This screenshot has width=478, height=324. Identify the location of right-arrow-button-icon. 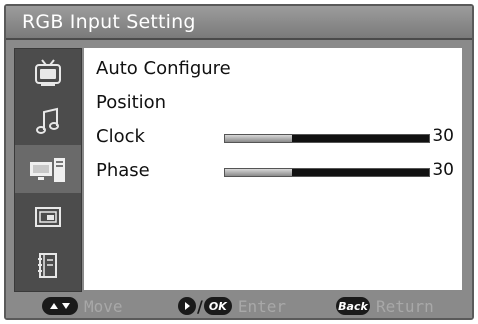
(187, 306).